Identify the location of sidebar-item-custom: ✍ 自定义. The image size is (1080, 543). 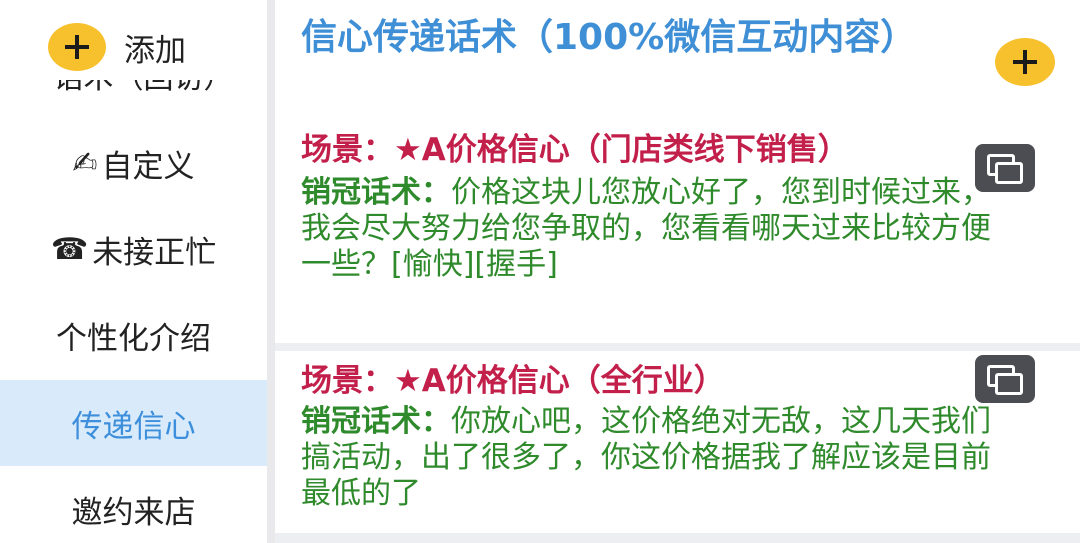
(133, 163).